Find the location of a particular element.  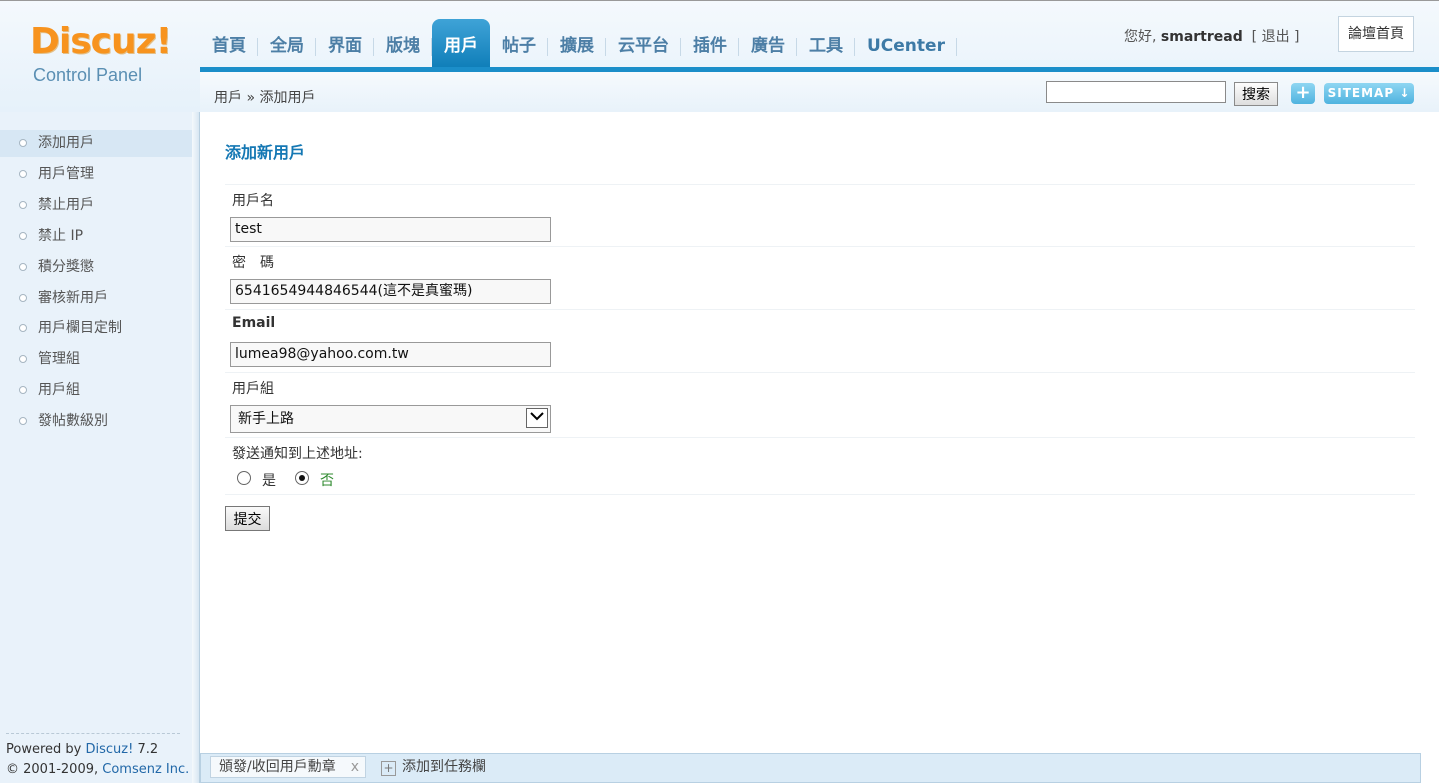

sidebar-item-ban-ip: 禁止 IP is located at coordinates (96, 236).